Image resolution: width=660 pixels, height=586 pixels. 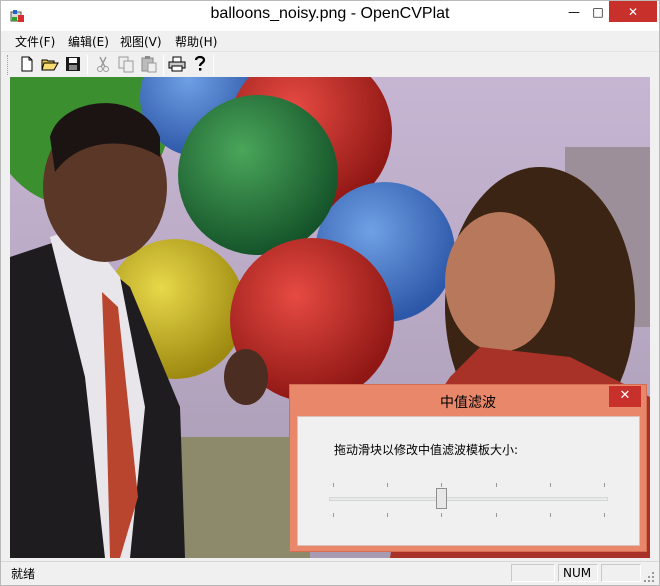 I want to click on dialog-body: 拖动滑块以修改中值滤波模板大小:, so click(x=468, y=481).